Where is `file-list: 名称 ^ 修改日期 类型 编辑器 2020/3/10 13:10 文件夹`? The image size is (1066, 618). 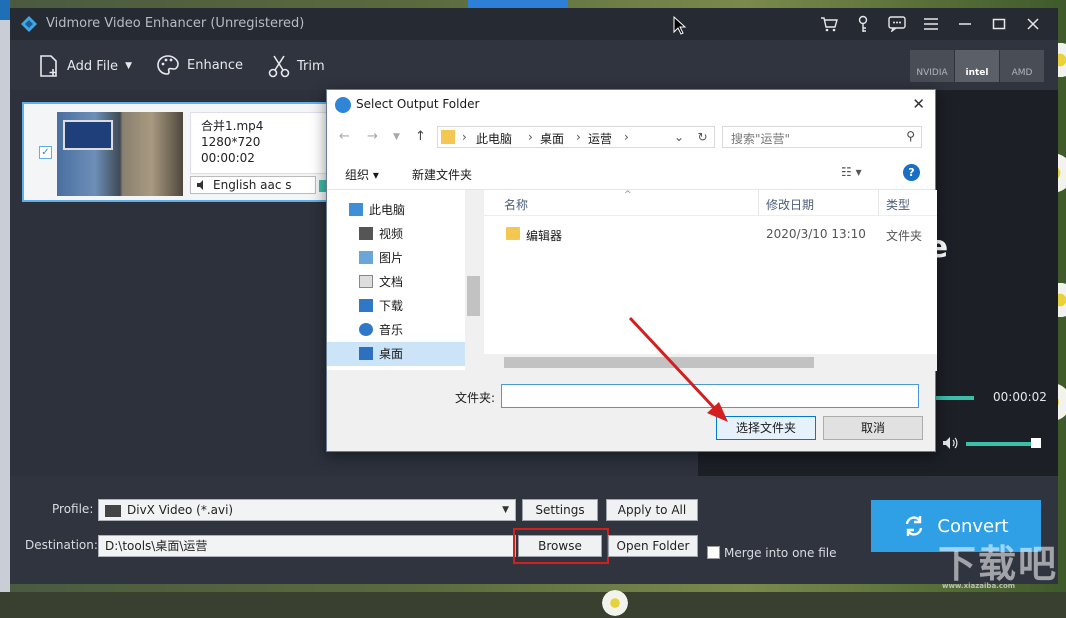 file-list: 名称 ^ 修改日期 类型 编辑器 2020/3/10 13:10 文件夹 is located at coordinates (710, 280).